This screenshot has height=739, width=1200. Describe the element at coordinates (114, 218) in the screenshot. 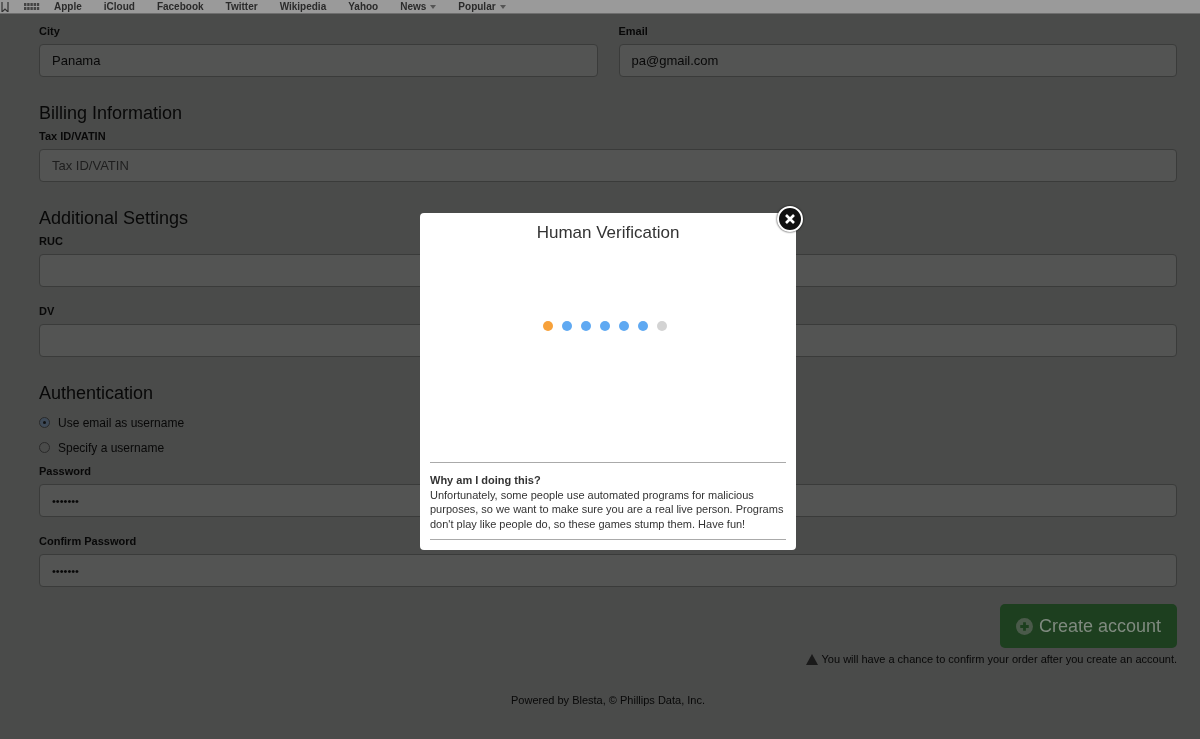

I see `section-heading: Additional Settings` at that location.